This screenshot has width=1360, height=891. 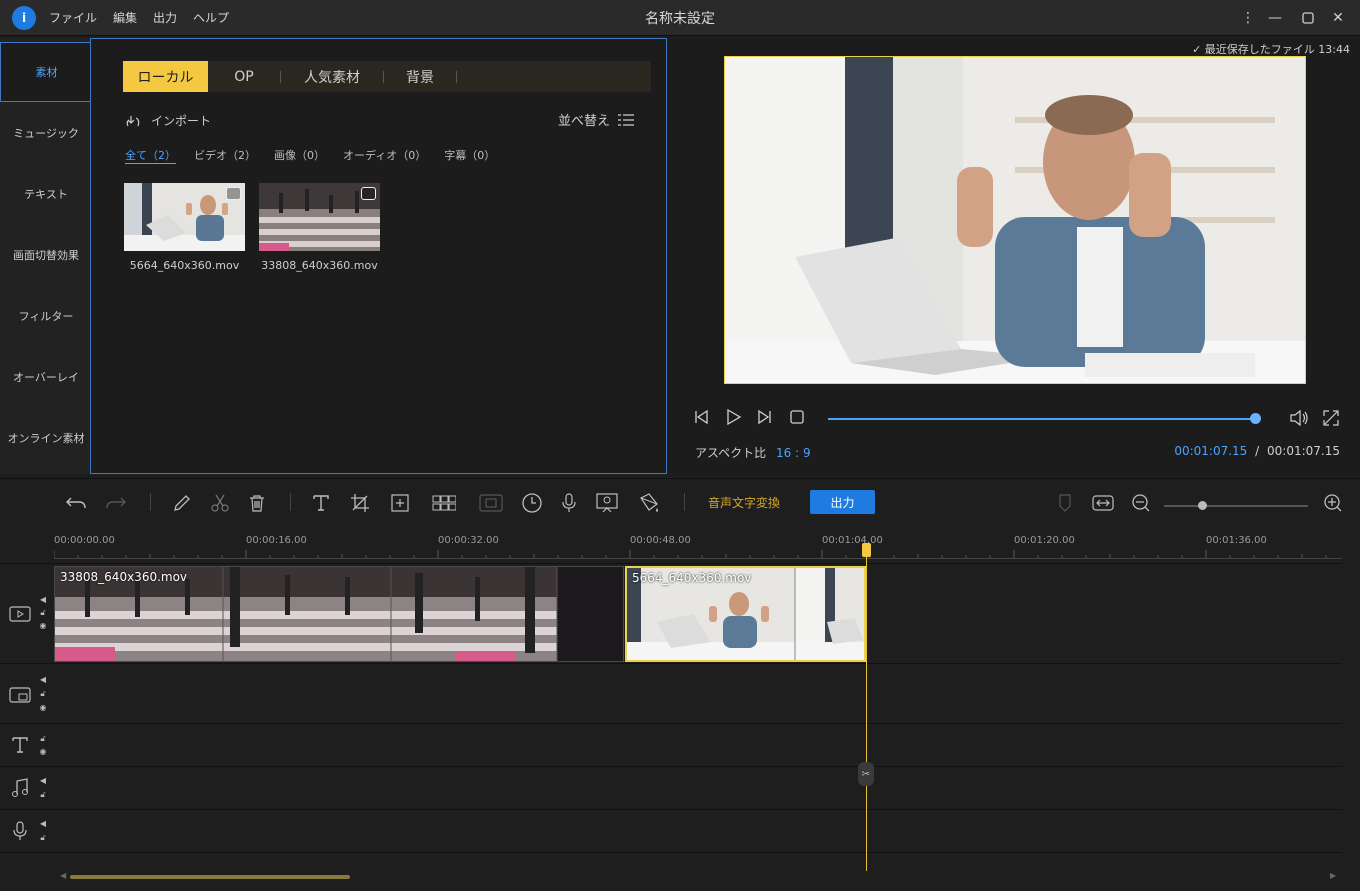 What do you see at coordinates (1333, 503) in the screenshot?
I see `zoom-in-icon` at bounding box center [1333, 503].